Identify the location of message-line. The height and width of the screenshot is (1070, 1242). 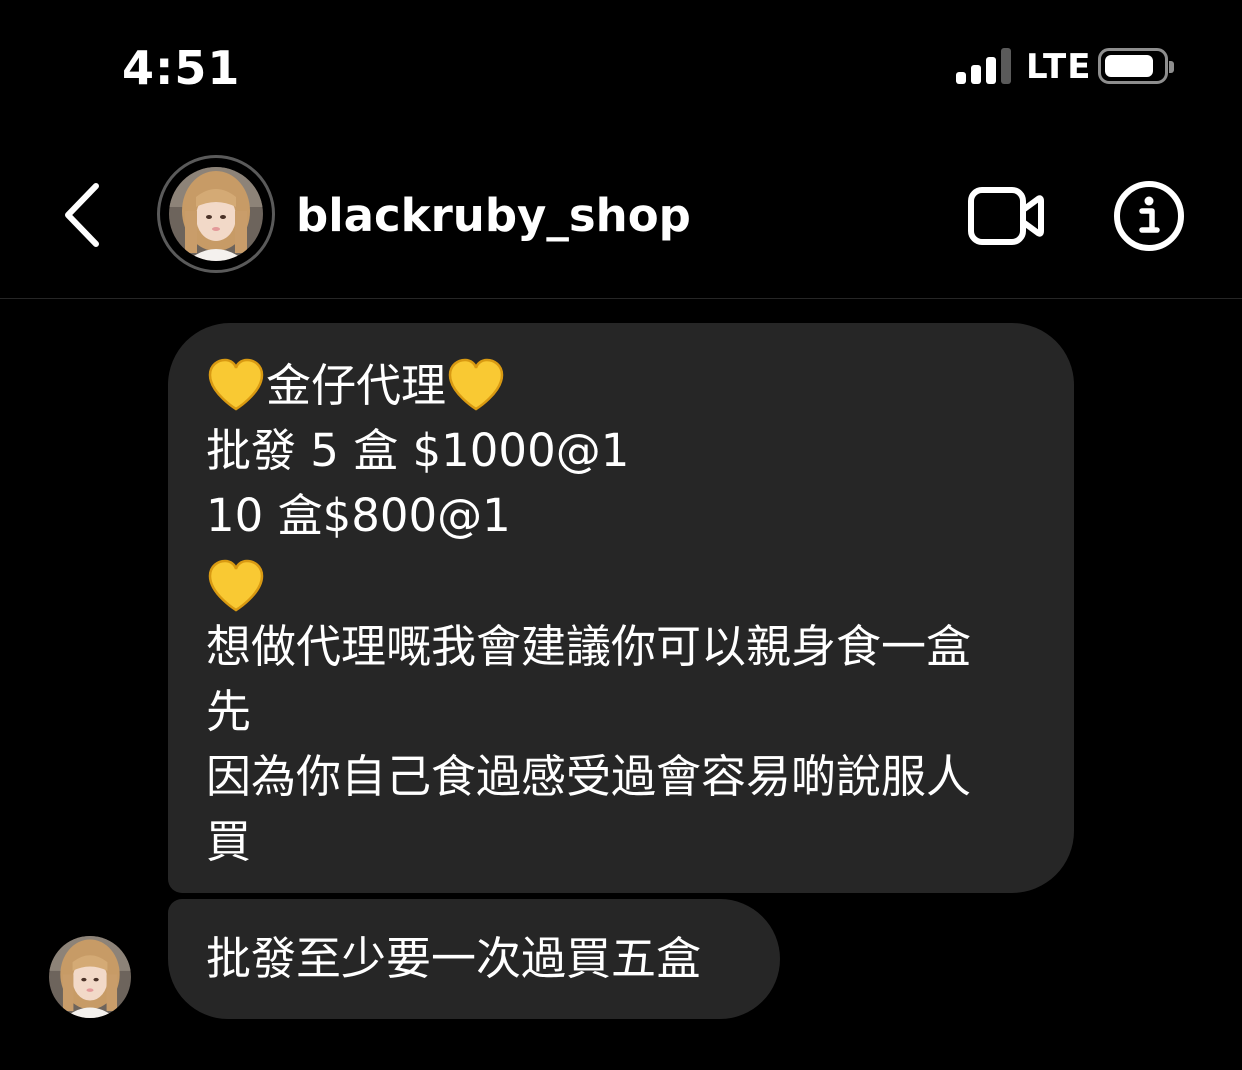
(622, 581).